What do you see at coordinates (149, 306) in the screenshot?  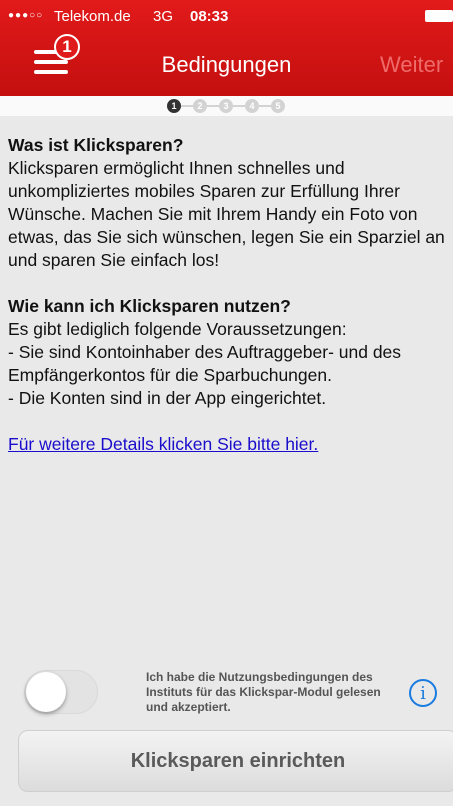 I see `heading-how-to-use: Wie kann ich Klicksparen nutzen?` at bounding box center [149, 306].